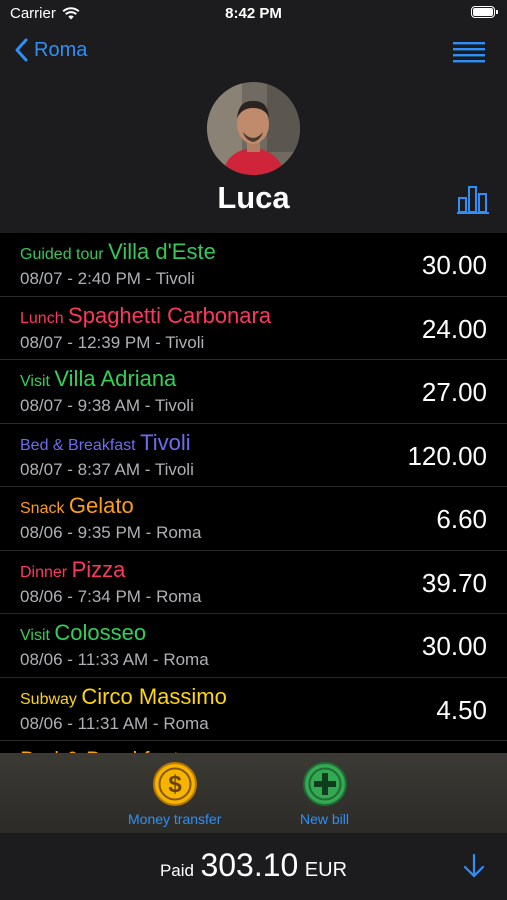 This screenshot has width=507, height=900. I want to click on expense-title: Visit Villa Adriana, so click(98, 379).